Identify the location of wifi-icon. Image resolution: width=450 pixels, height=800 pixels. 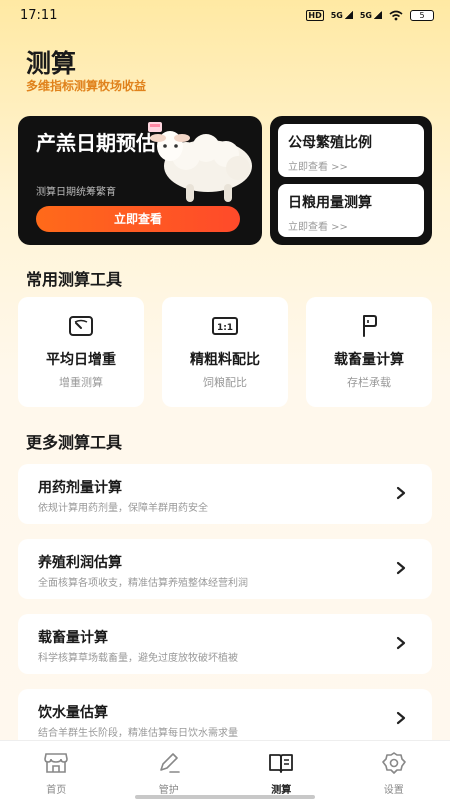
(396, 15).